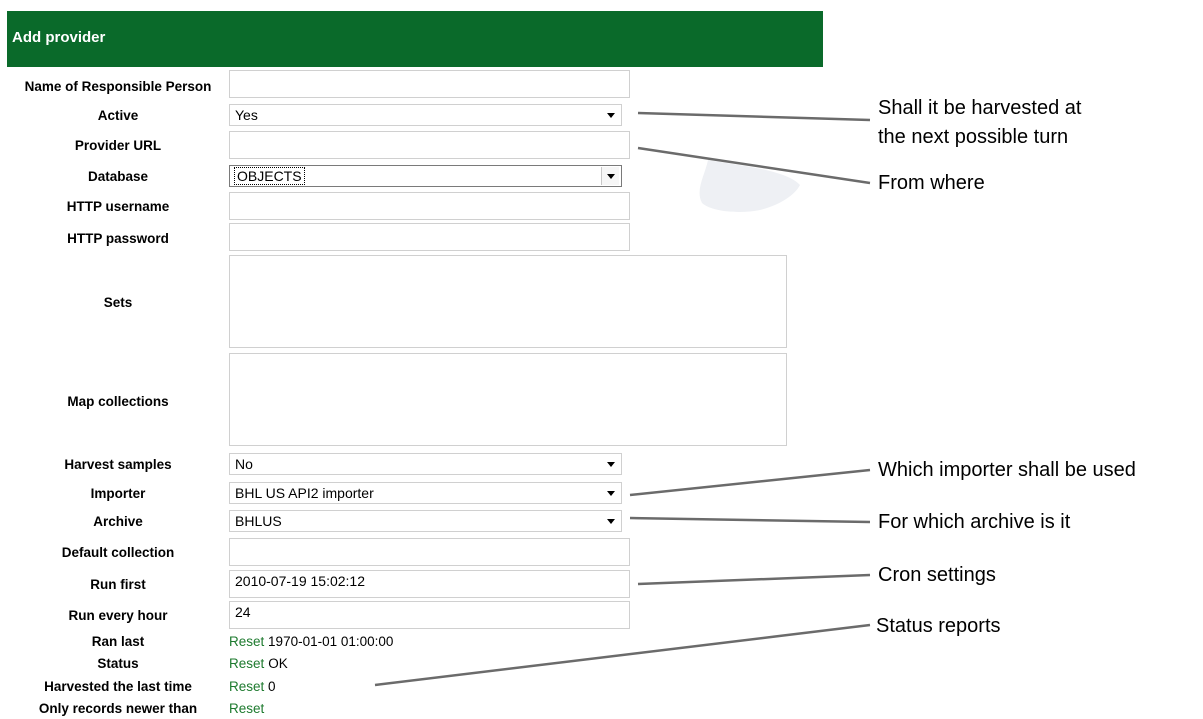 The image size is (1203, 719). I want to click on annotation-line-cron, so click(754, 579).